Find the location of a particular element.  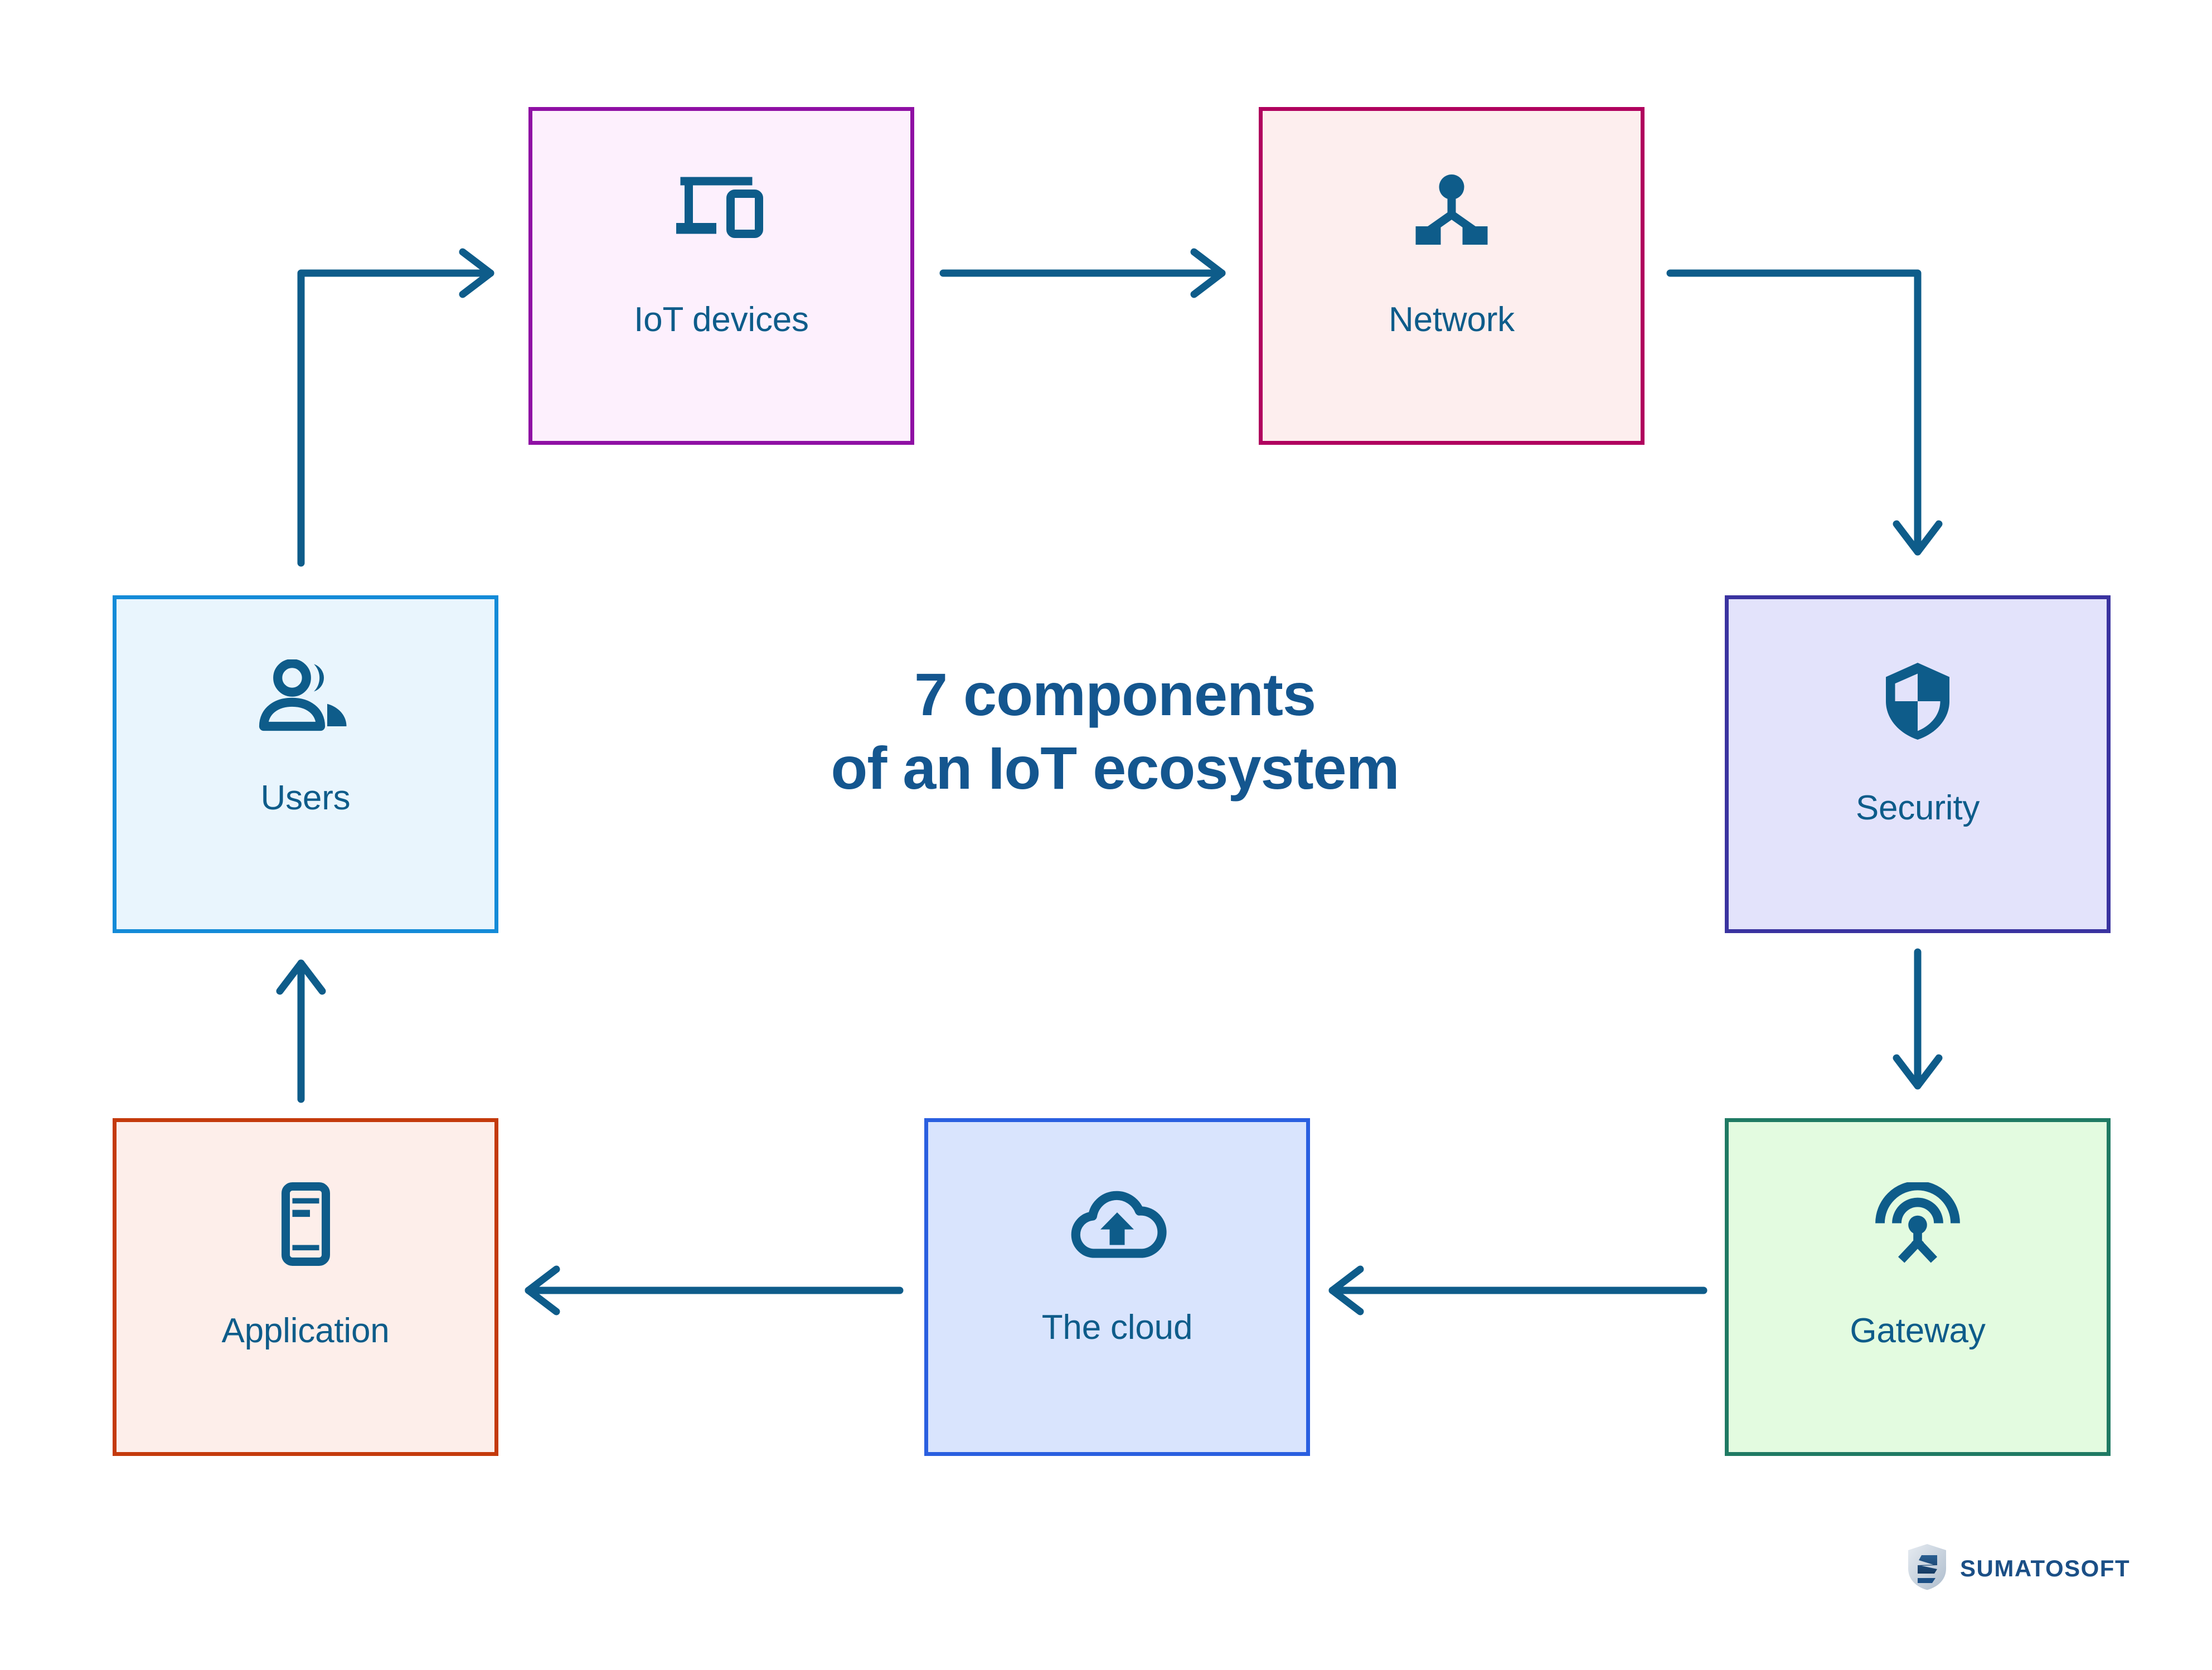

smartphone-icon is located at coordinates (305, 1224).